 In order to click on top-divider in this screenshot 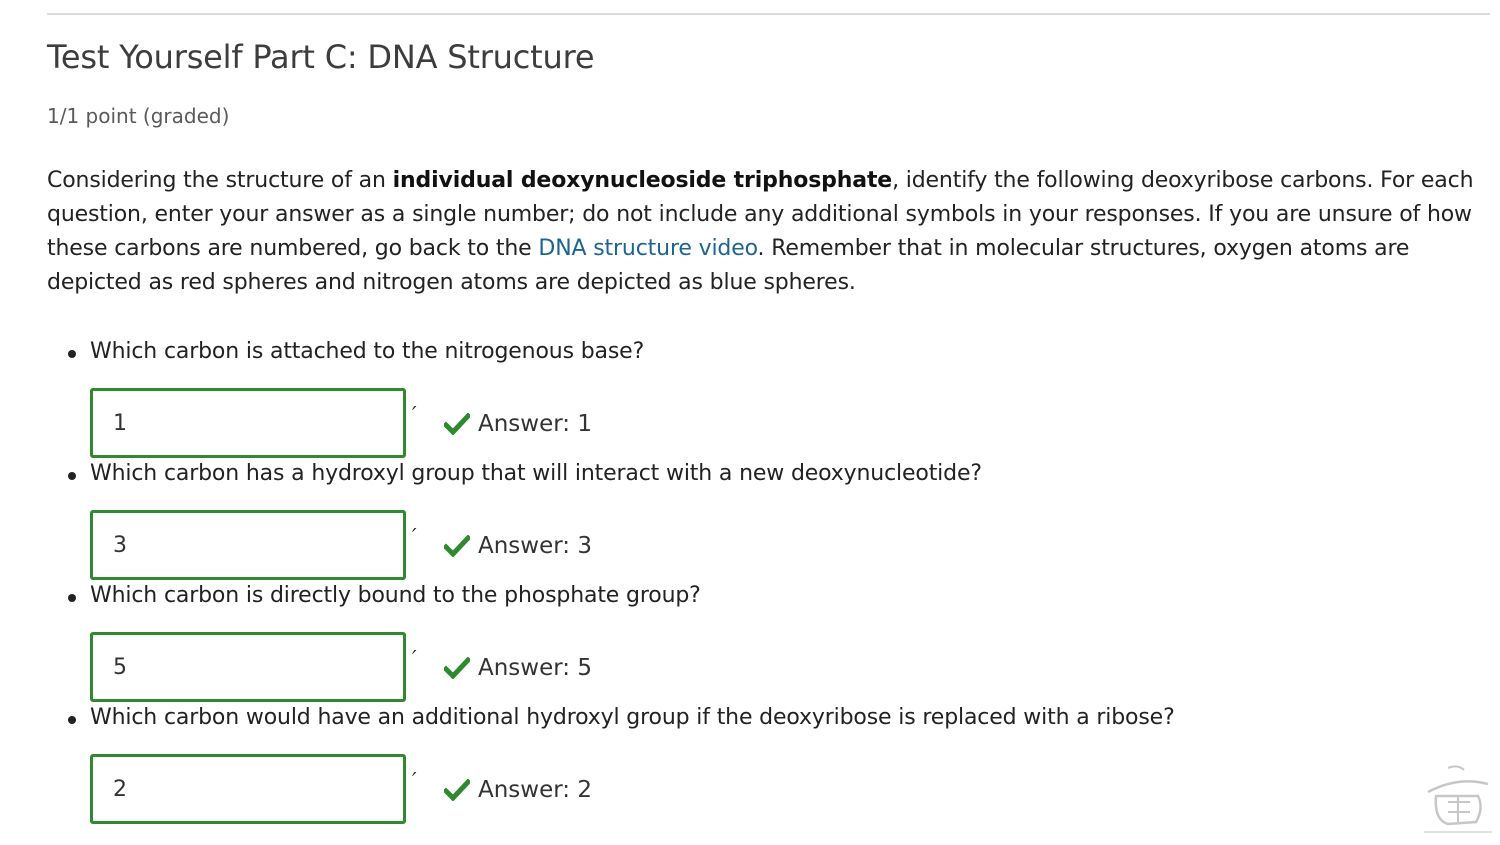, I will do `click(768, 14)`.